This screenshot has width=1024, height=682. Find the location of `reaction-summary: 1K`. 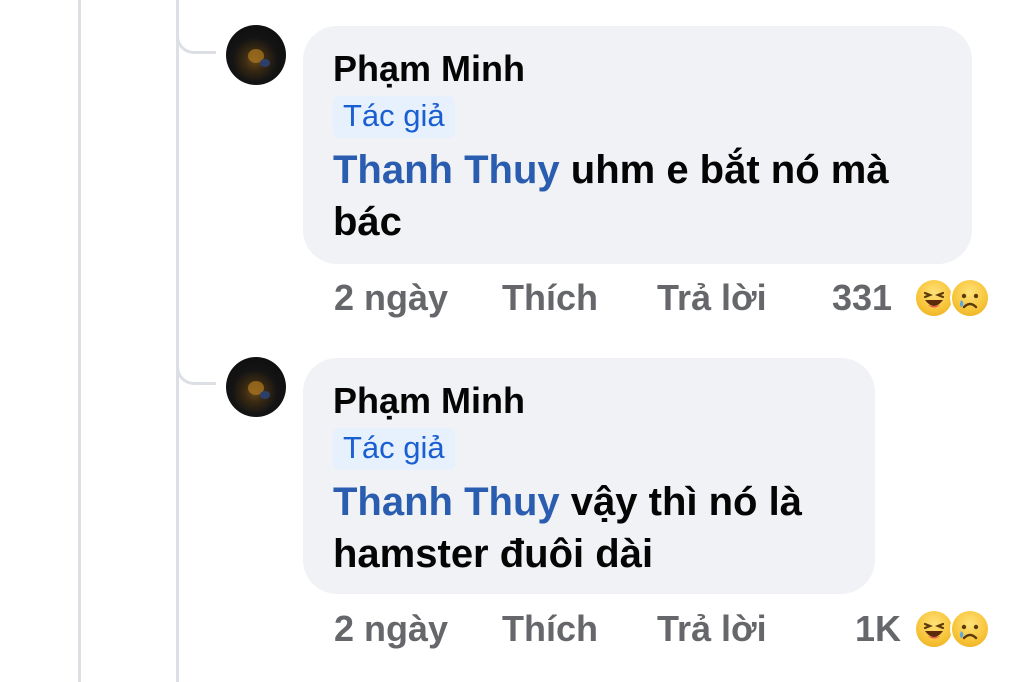

reaction-summary: 1K is located at coordinates (930, 629).